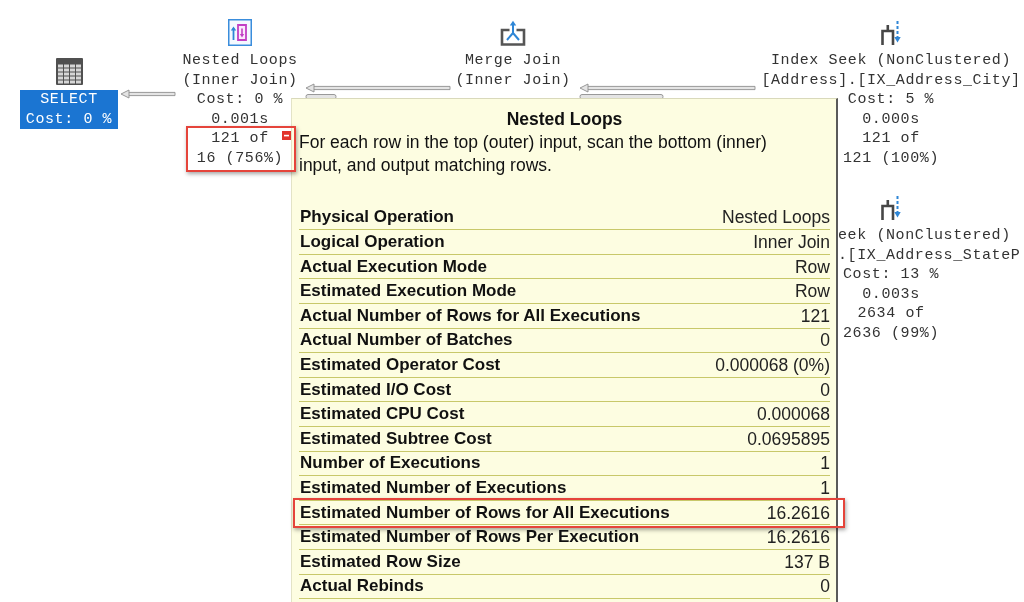 The image size is (1024, 602). What do you see at coordinates (485, 512) in the screenshot?
I see `property-name: Estimated Number of Rows for All Executions` at bounding box center [485, 512].